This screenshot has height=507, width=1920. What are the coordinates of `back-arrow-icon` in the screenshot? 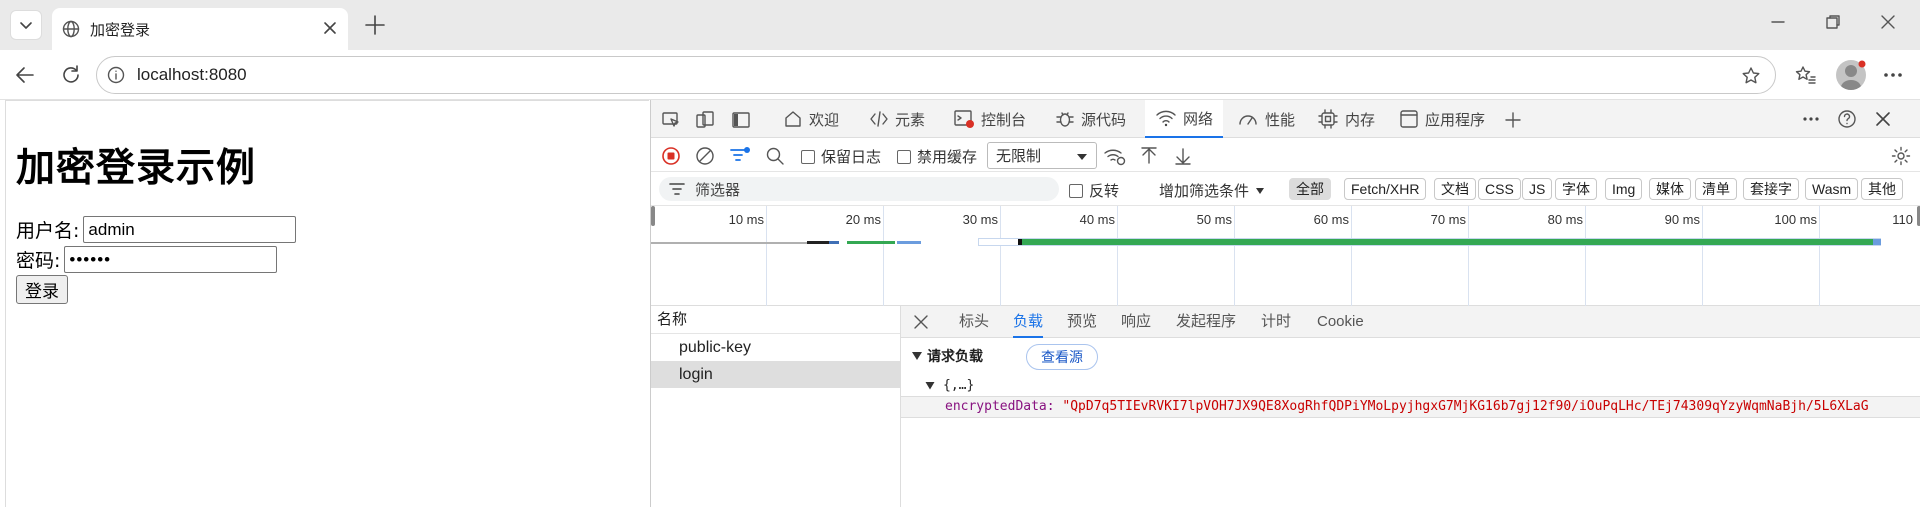 It's located at (25, 75).